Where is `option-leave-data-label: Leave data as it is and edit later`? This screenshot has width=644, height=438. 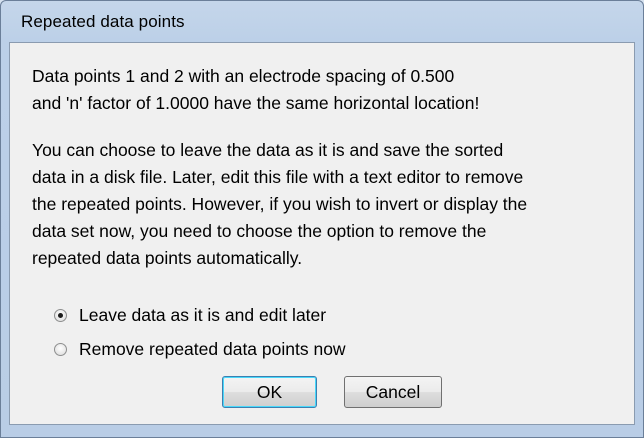 option-leave-data-label: Leave data as it is and edit later is located at coordinates (203, 314).